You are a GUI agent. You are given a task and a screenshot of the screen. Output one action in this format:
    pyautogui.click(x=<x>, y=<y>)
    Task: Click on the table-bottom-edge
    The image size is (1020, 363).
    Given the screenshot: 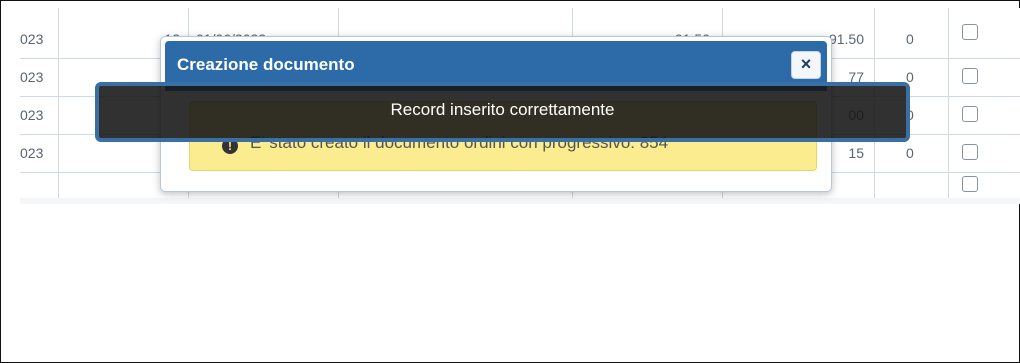 What is the action you would take?
    pyautogui.click(x=520, y=201)
    